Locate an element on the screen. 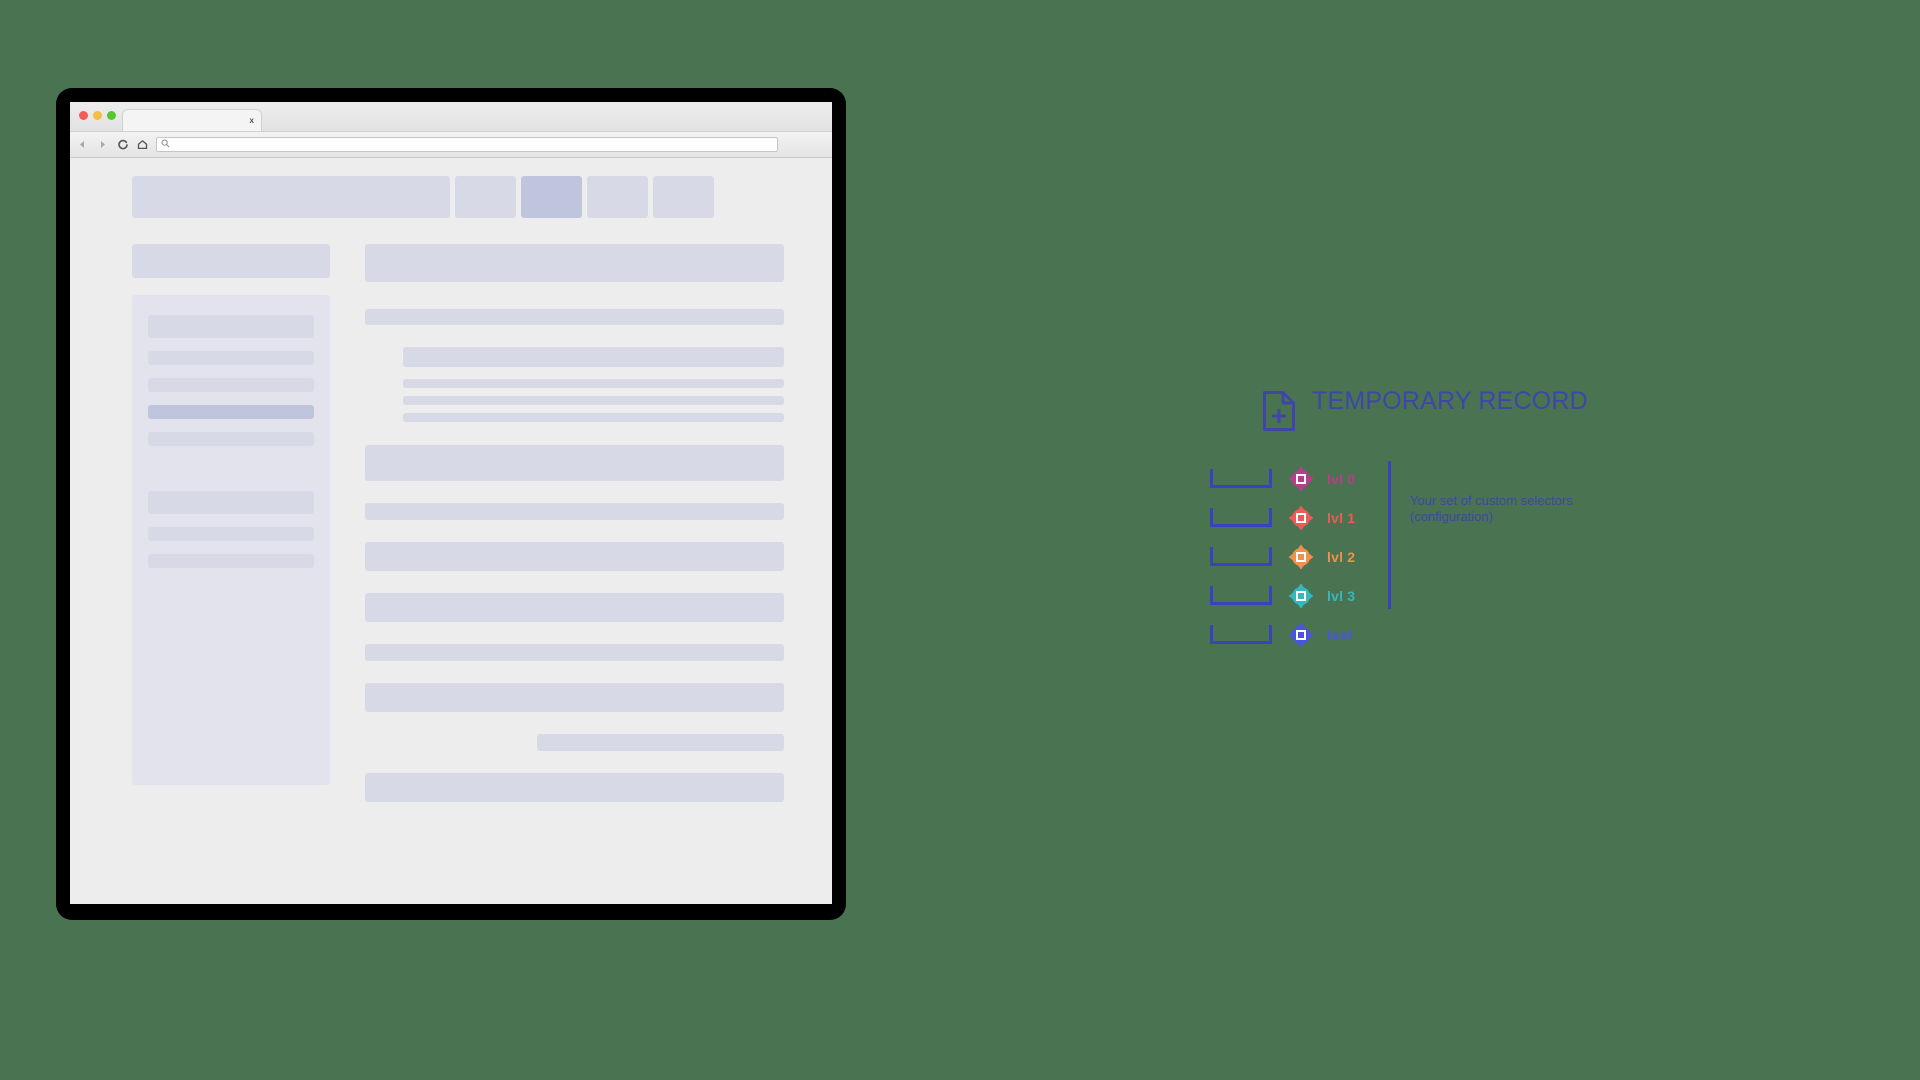 The image size is (1920, 1080). address-search-input is located at coordinates (467, 144).